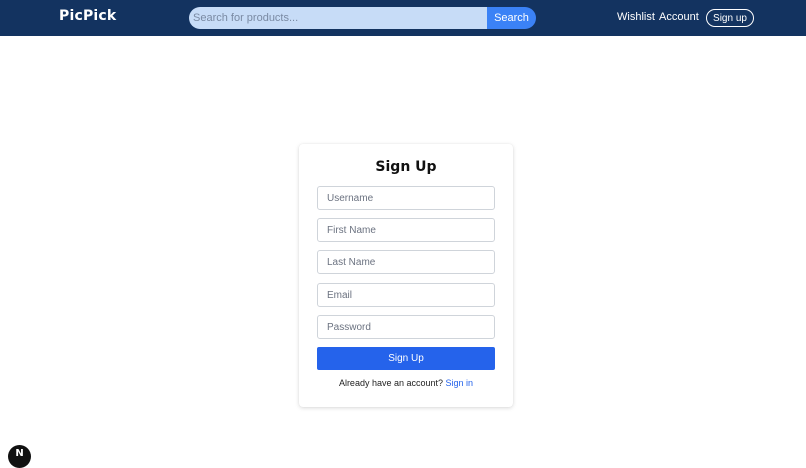 The height and width of the screenshot is (468, 806). Describe the element at coordinates (511, 18) in the screenshot. I see `search-button: Search` at that location.